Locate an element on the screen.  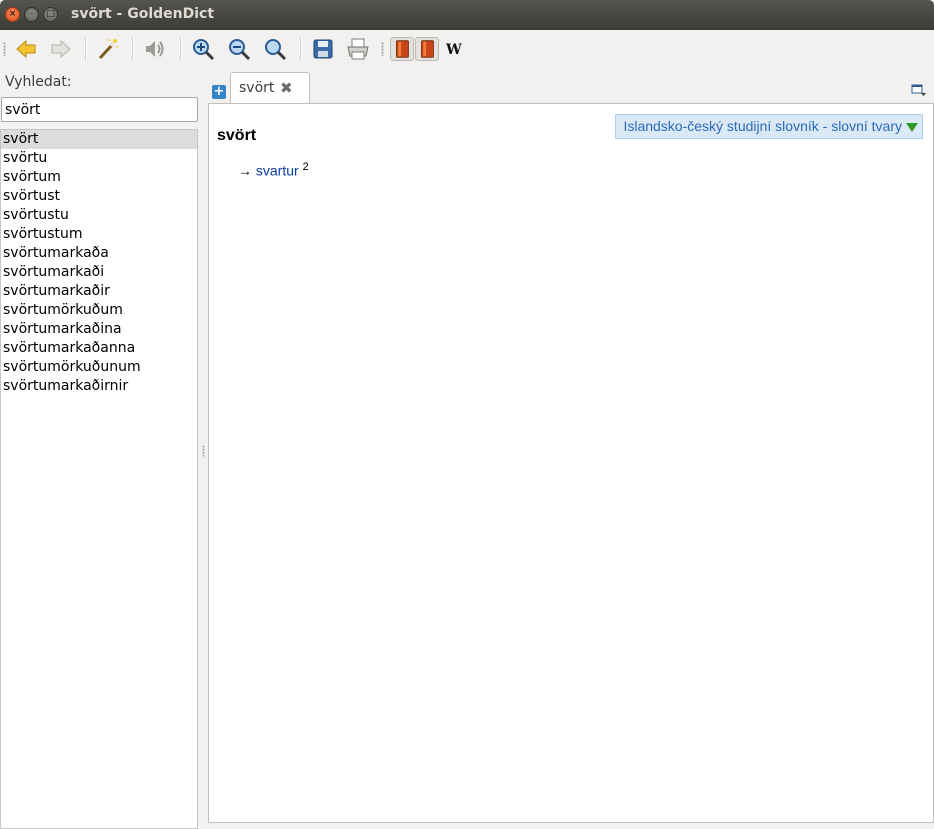
search-label: Vyhledat: is located at coordinates (38, 82).